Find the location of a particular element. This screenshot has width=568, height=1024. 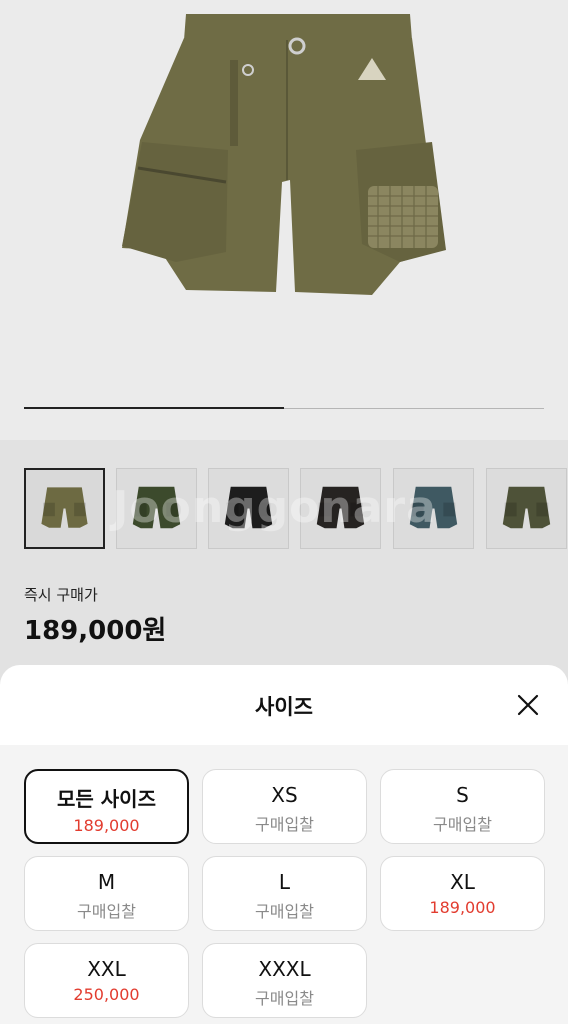

size-option-s: S 구매입찰 is located at coordinates (462, 806).